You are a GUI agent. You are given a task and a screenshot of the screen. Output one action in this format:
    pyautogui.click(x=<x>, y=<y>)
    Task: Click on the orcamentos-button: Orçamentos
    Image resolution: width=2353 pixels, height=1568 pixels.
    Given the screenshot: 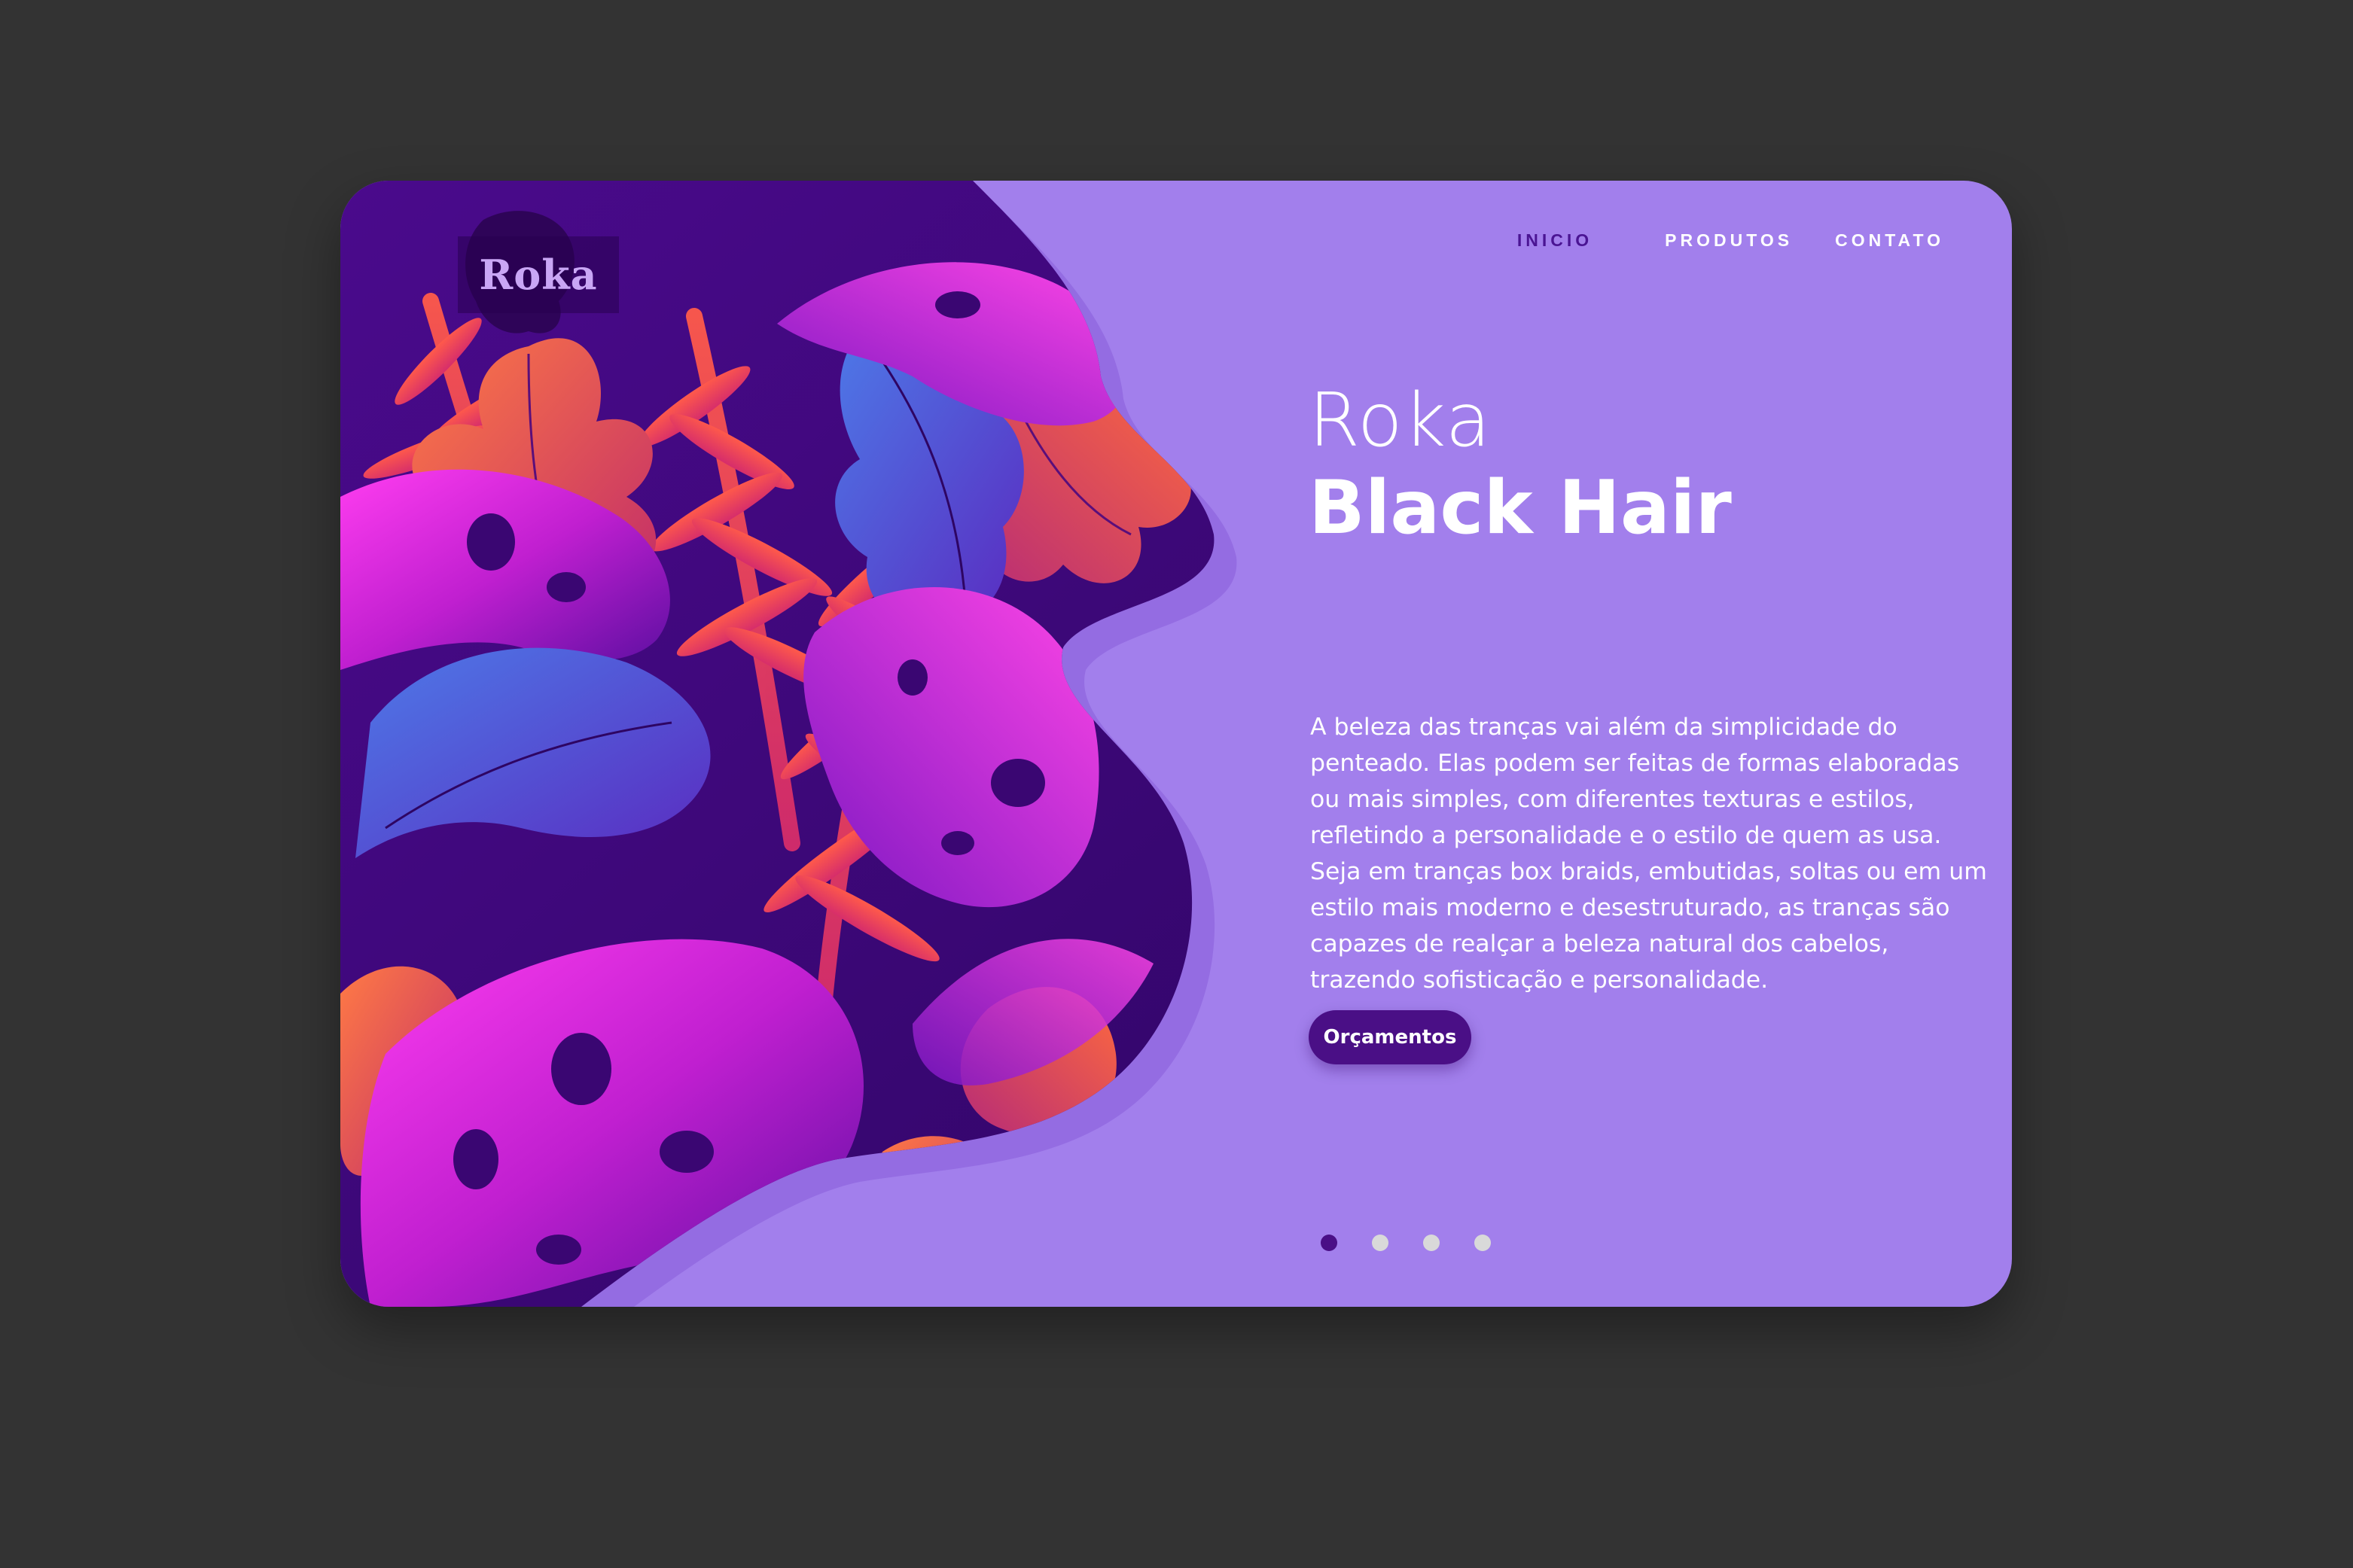 What is the action you would take?
    pyautogui.click(x=1390, y=1037)
    